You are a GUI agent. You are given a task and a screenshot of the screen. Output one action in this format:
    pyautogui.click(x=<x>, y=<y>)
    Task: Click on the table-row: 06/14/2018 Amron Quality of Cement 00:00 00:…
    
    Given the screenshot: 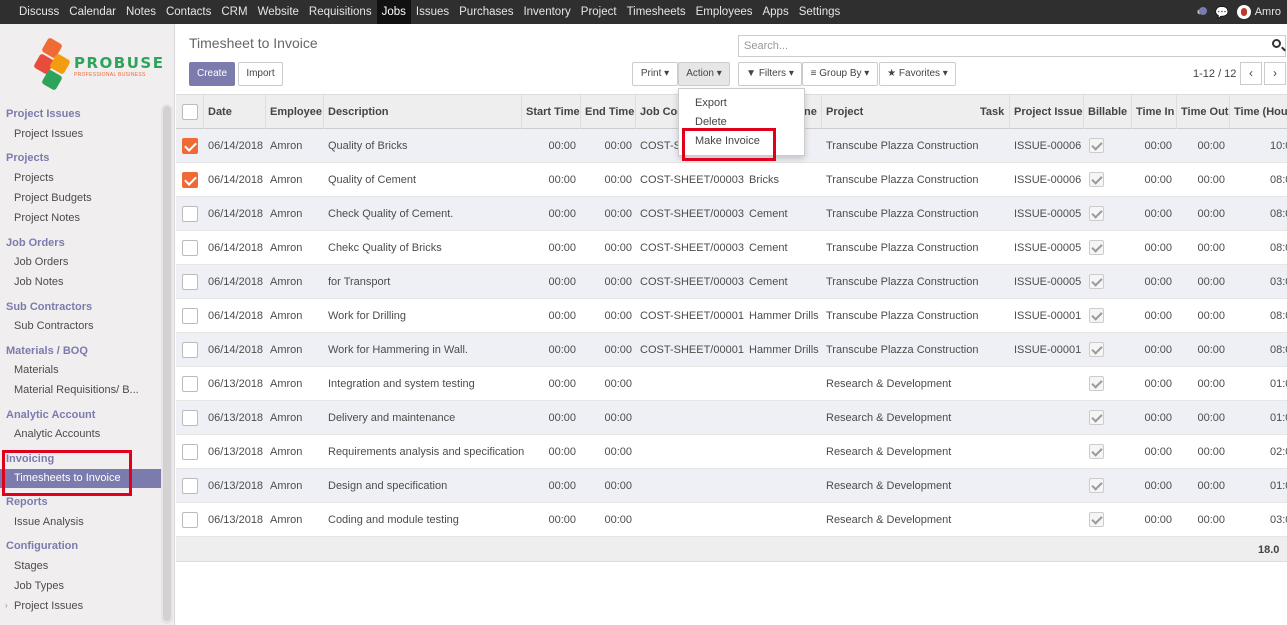 What is the action you would take?
    pyautogui.click(x=731, y=180)
    